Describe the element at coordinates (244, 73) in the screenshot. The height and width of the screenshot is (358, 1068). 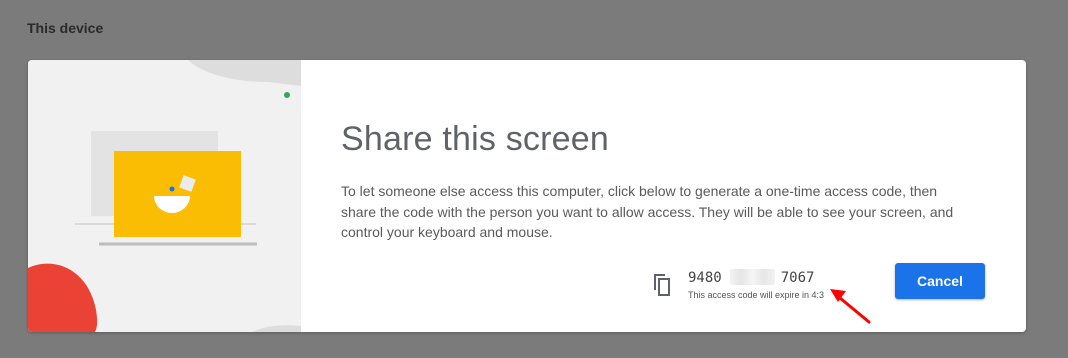
I see `top-blob-shape` at that location.